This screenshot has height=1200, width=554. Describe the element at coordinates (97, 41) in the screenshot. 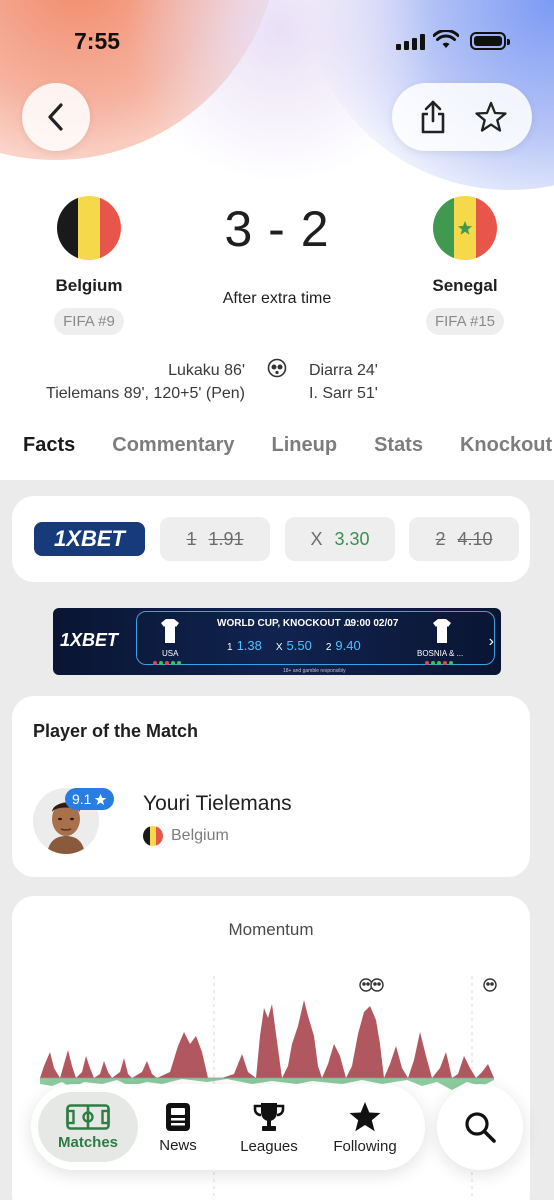

I see `status-time: 7:55` at that location.